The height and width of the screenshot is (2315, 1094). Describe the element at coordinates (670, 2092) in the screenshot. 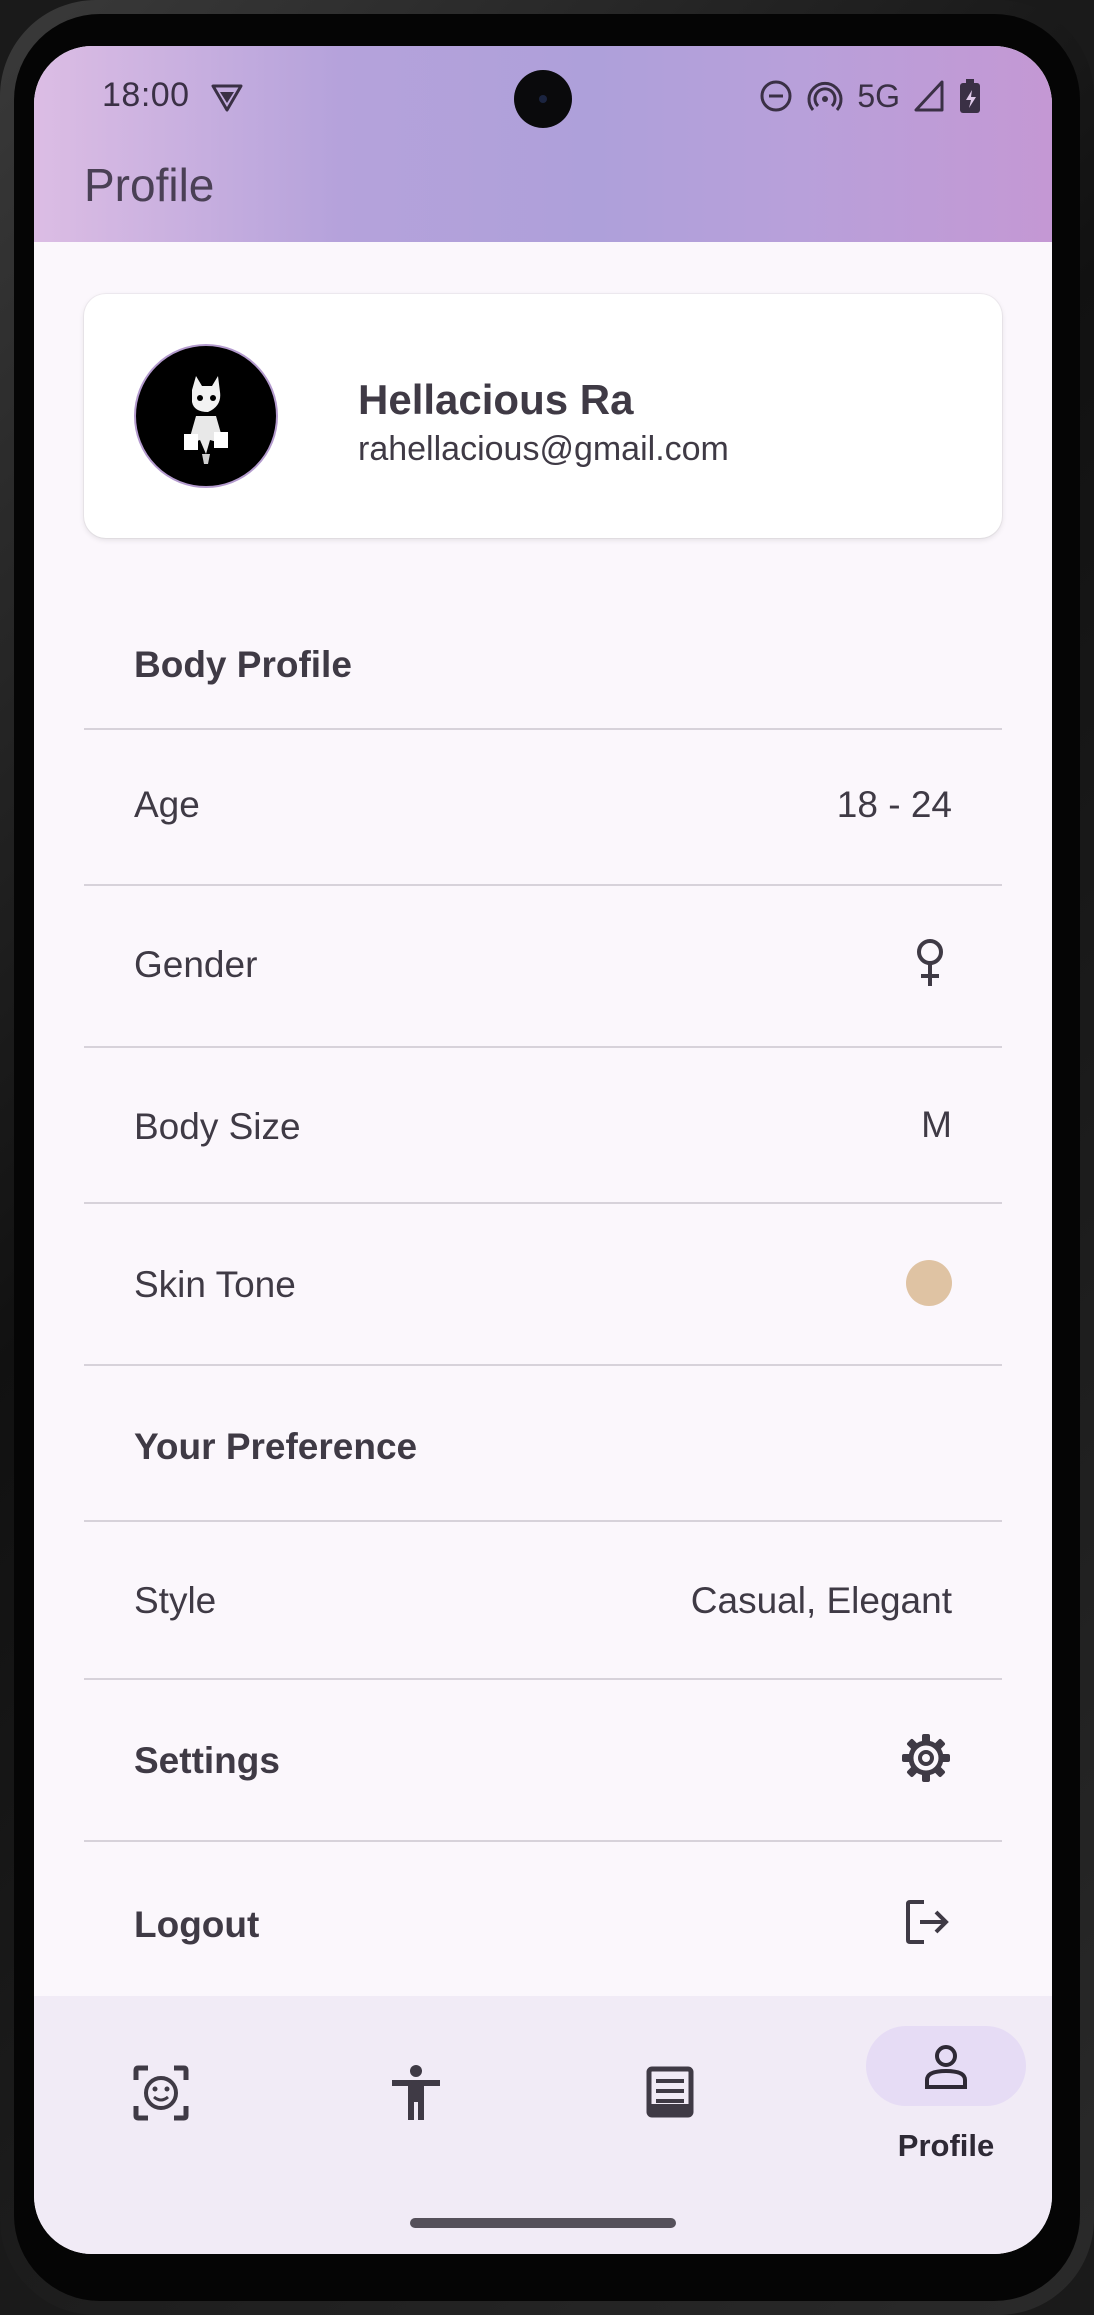

I see `list-icon` at that location.